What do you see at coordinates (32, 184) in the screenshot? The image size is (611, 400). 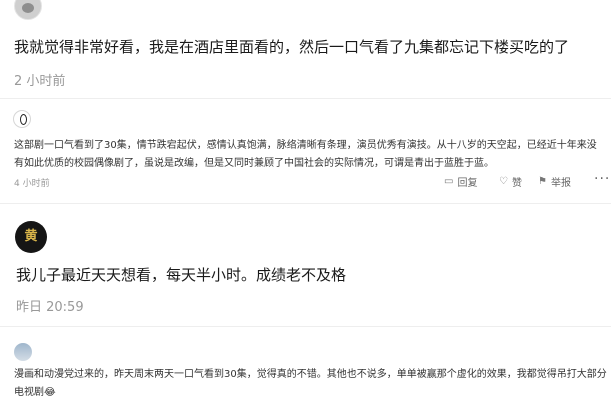 I see `comment-timestamp: 4 小时前` at bounding box center [32, 184].